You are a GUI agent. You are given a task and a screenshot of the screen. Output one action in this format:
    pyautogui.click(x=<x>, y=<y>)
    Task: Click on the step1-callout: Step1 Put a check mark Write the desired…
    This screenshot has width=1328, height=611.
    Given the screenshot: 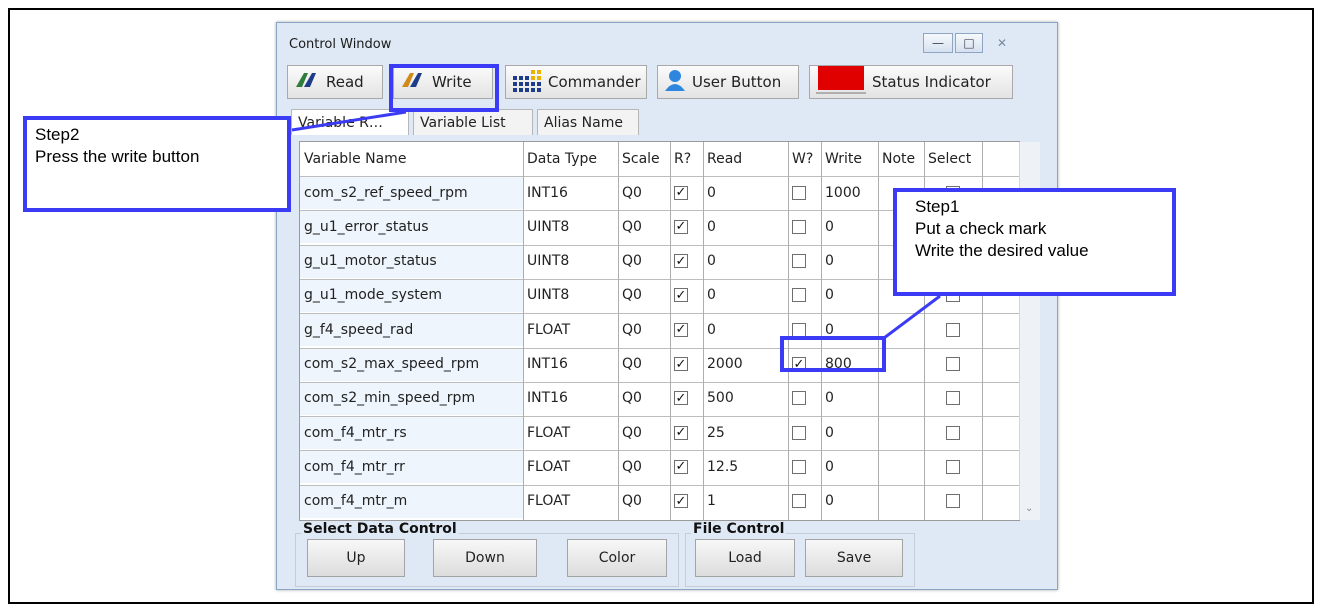 What is the action you would take?
    pyautogui.click(x=1034, y=242)
    